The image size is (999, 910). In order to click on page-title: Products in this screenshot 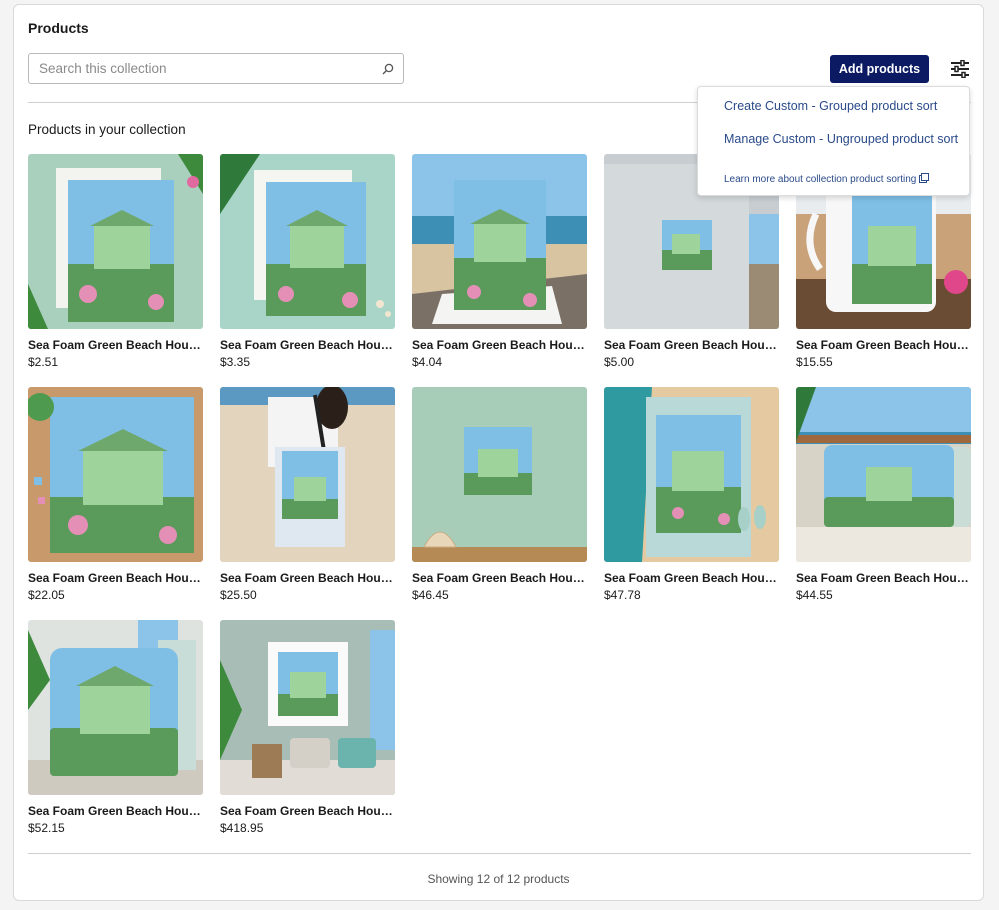, I will do `click(58, 28)`.